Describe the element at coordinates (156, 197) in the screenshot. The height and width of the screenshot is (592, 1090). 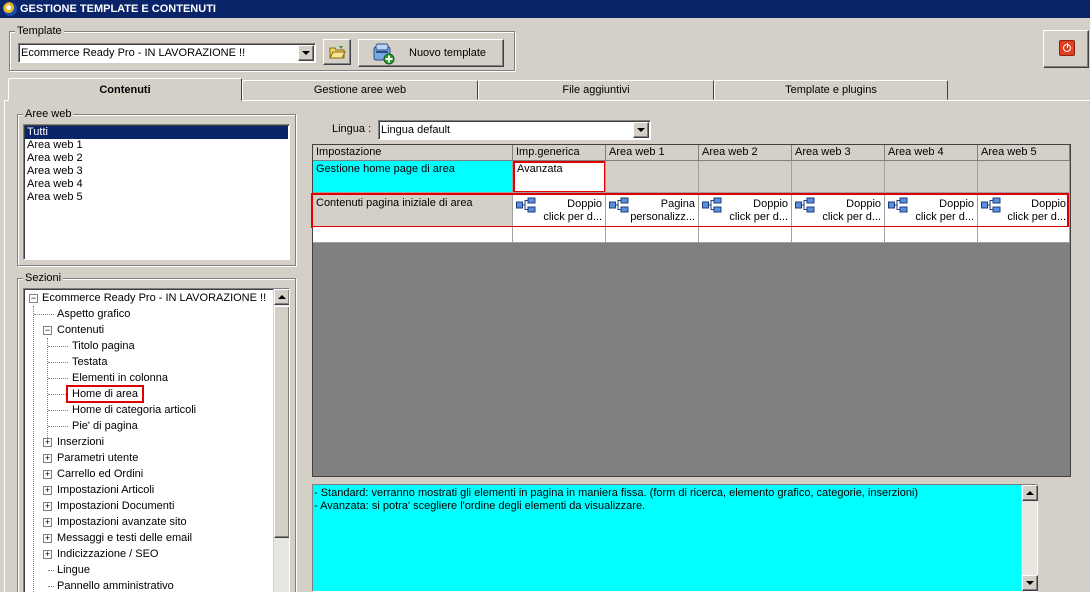
I see `list-item: Area web 5` at that location.